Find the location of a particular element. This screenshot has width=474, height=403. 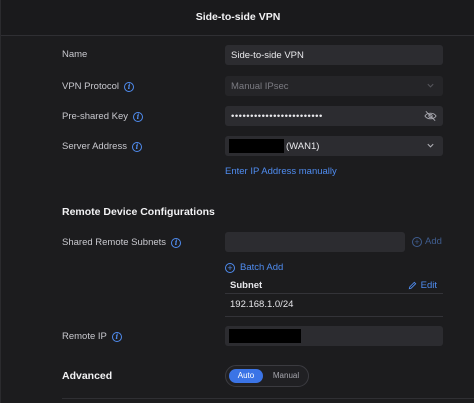

advanced-label: Advanced is located at coordinates (87, 376).